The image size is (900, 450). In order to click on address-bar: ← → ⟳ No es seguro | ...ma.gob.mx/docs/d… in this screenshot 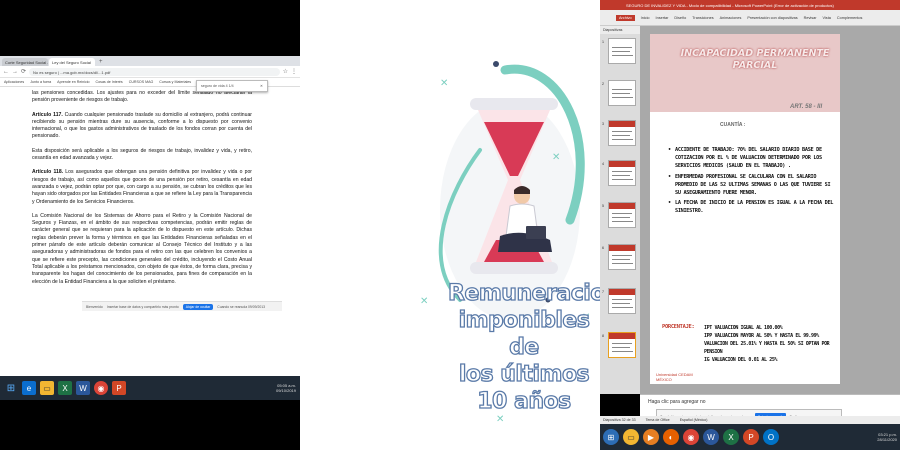, I will do `click(150, 72)`.